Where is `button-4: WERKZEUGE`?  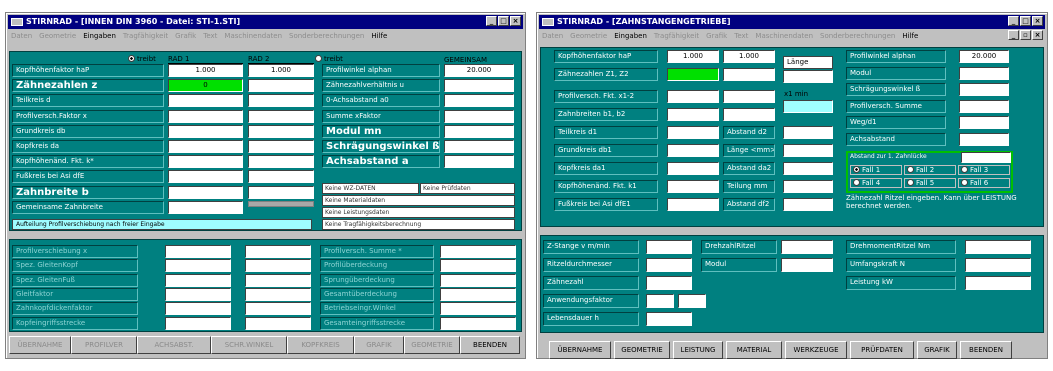
button-4: WERKZEUGE is located at coordinates (816, 350).